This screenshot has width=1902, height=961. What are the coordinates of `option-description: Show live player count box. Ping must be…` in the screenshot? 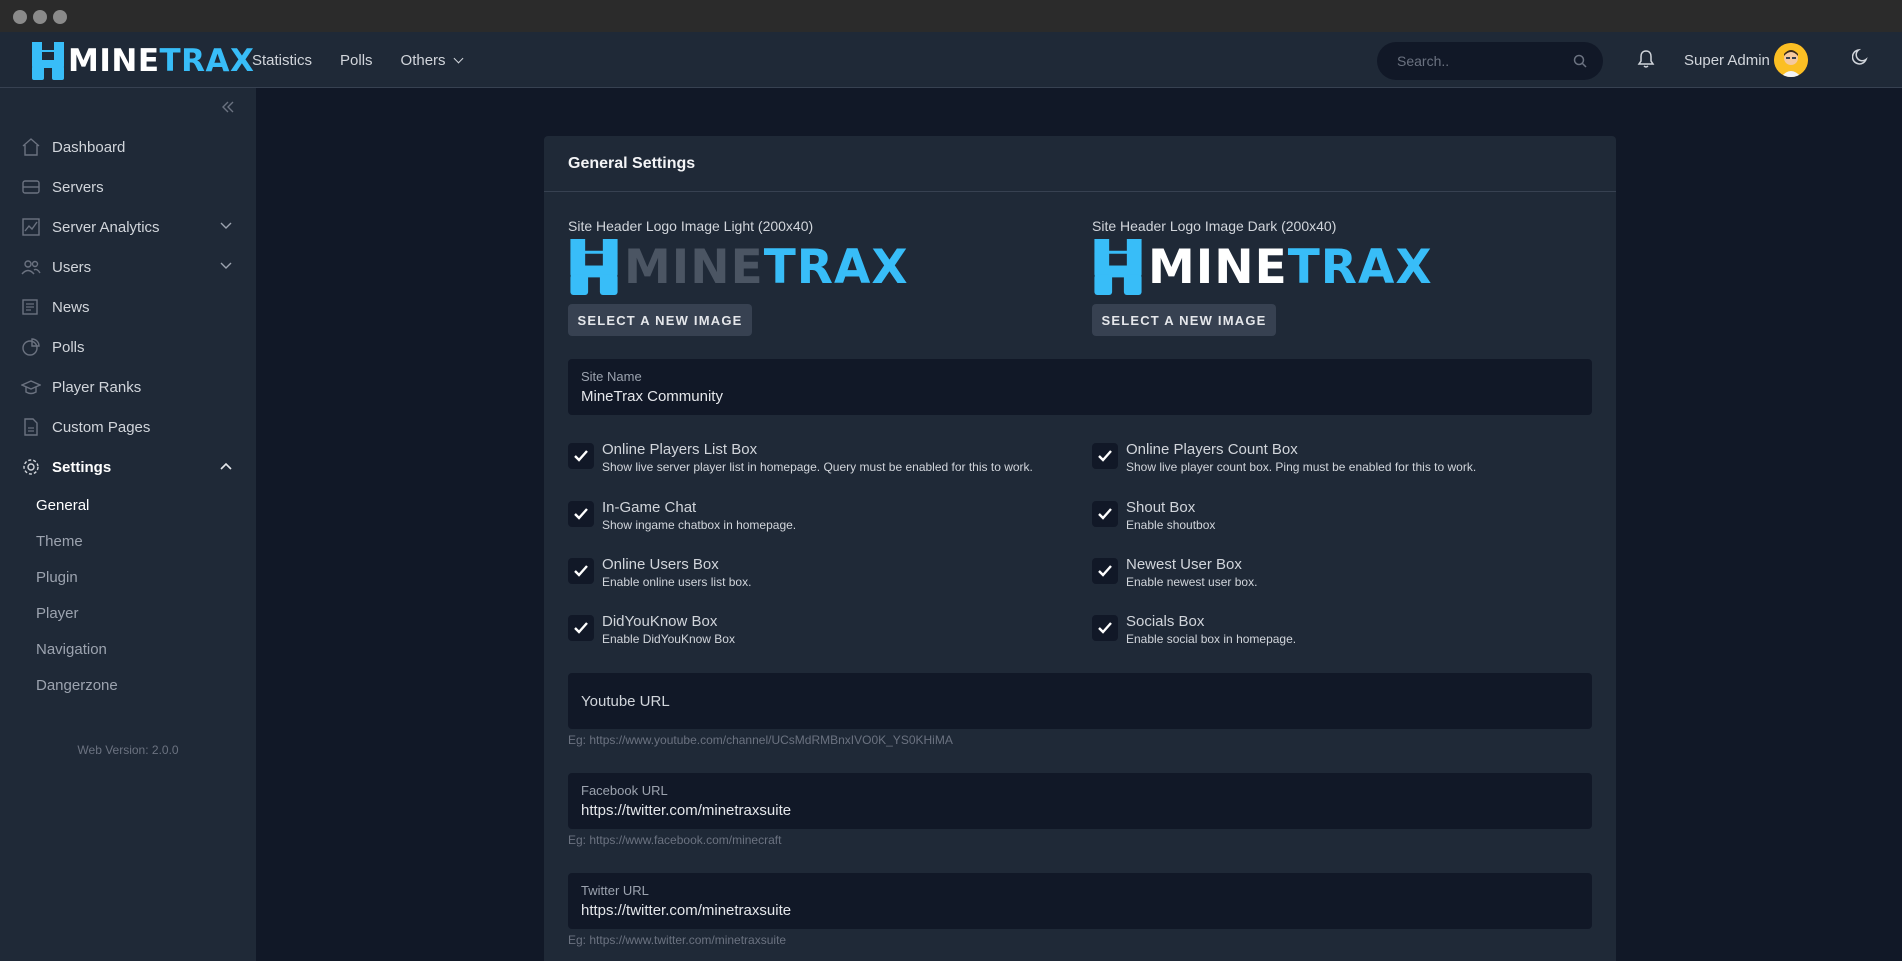 It's located at (1301, 467).